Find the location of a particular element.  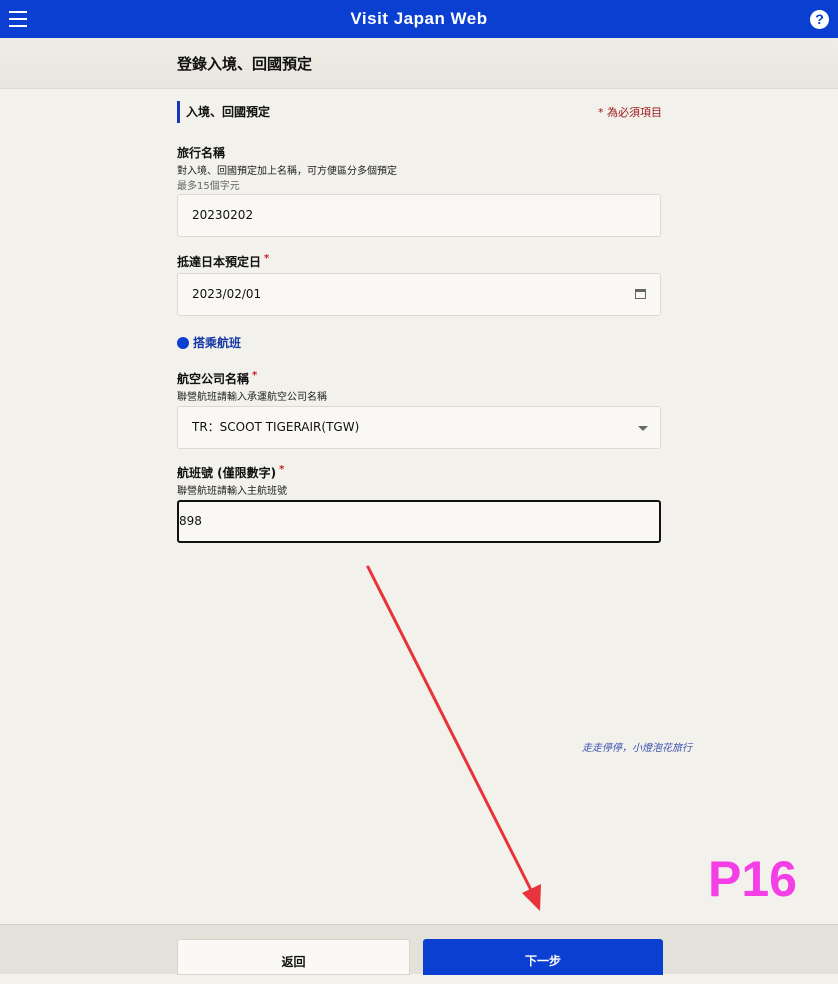

watermark-text: 走走停停，小燈泡花旅行 is located at coordinates (637, 748).